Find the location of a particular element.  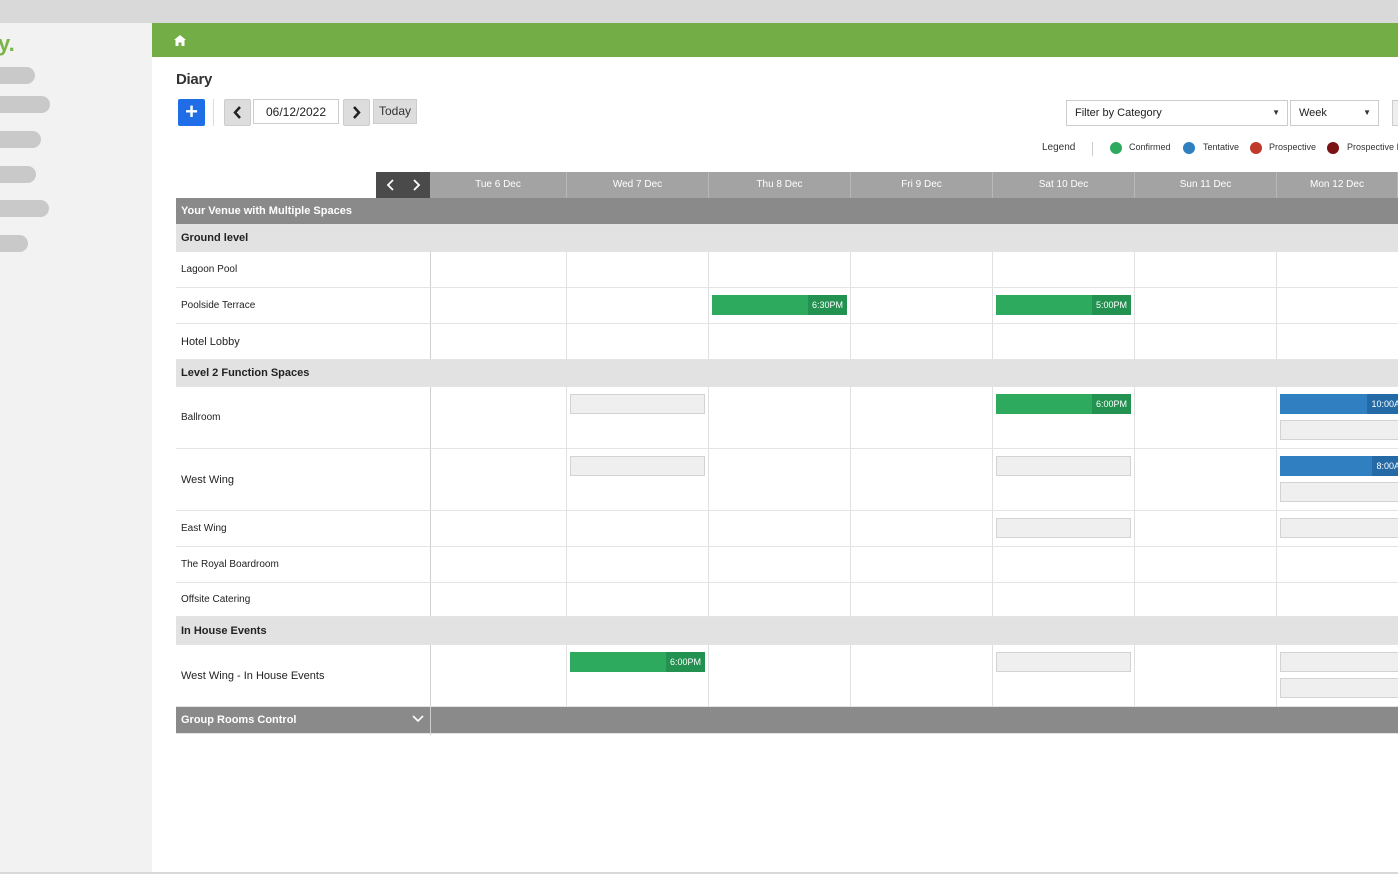

tentative-dot-icon is located at coordinates (1189, 148).